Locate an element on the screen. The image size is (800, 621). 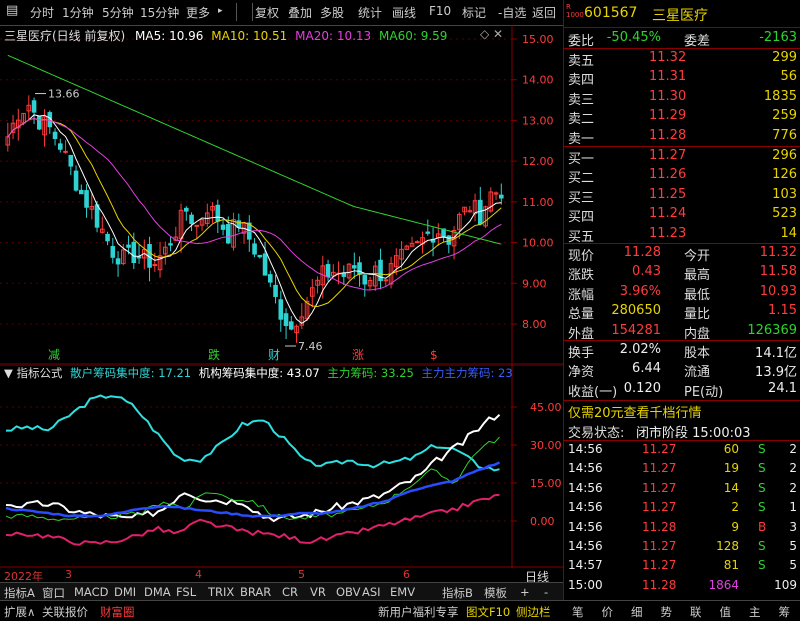
toolbar-item-3: 15分钟 is located at coordinates (159, 12).